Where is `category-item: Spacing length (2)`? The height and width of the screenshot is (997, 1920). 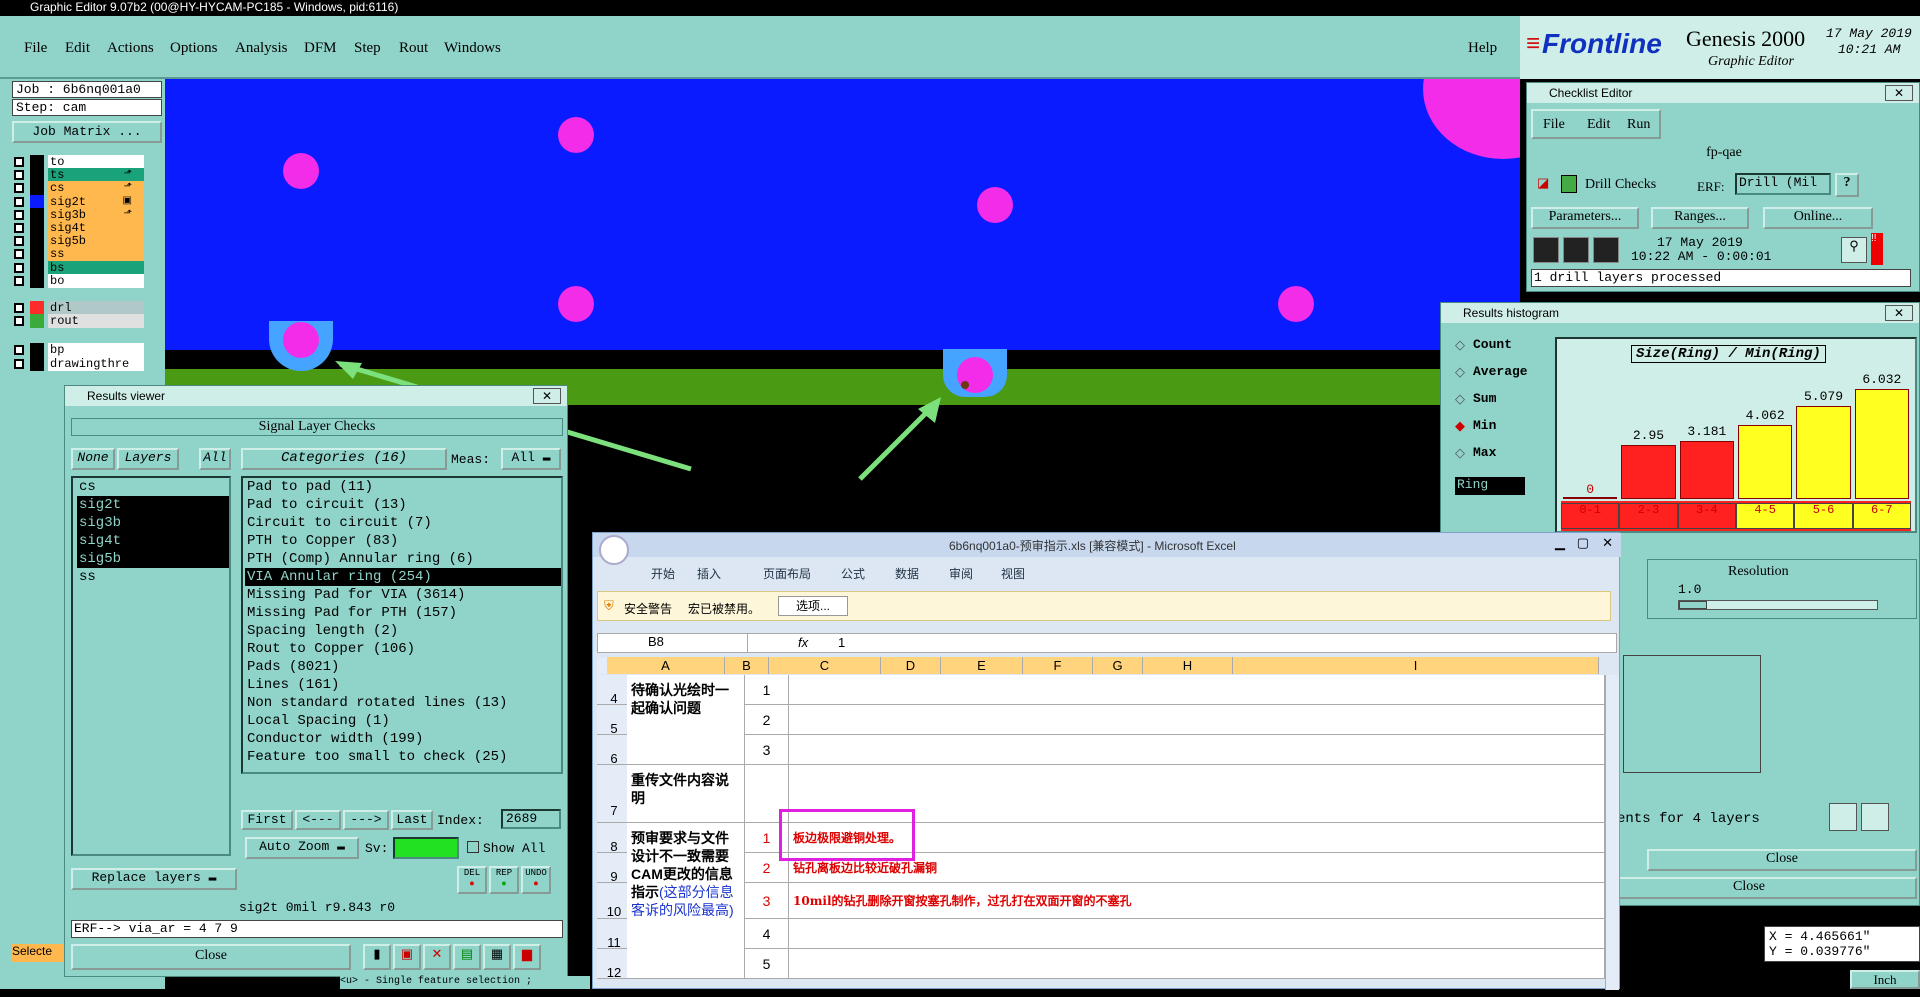 category-item: Spacing length (2) is located at coordinates (403, 631).